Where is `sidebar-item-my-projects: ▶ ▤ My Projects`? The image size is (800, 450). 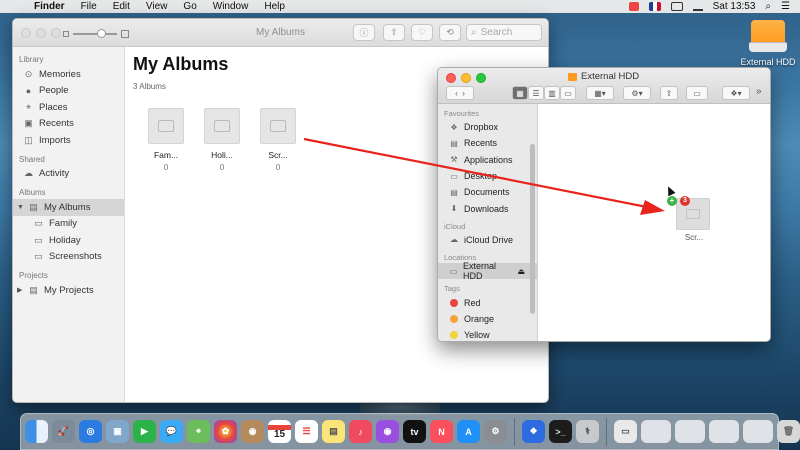 sidebar-item-my-projects: ▶ ▤ My Projects is located at coordinates (68, 290).